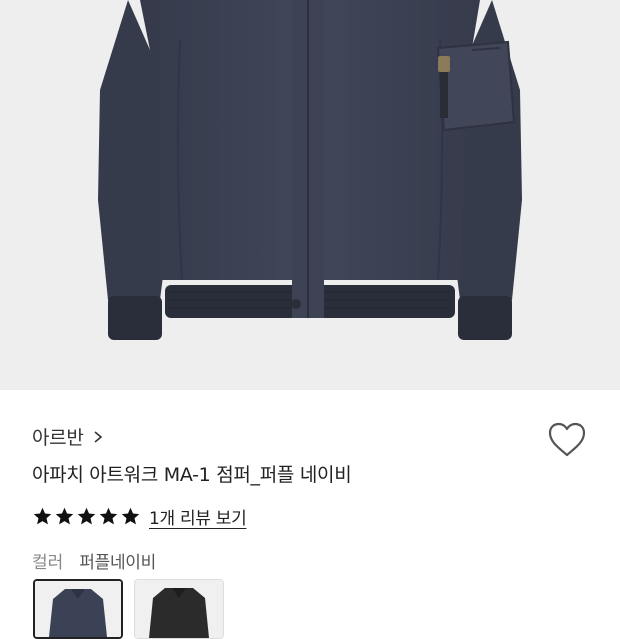 The image size is (620, 639). I want to click on product-title: 아파치 아트워크 MA-1 점퍼_퍼플 네이비, so click(192, 475).